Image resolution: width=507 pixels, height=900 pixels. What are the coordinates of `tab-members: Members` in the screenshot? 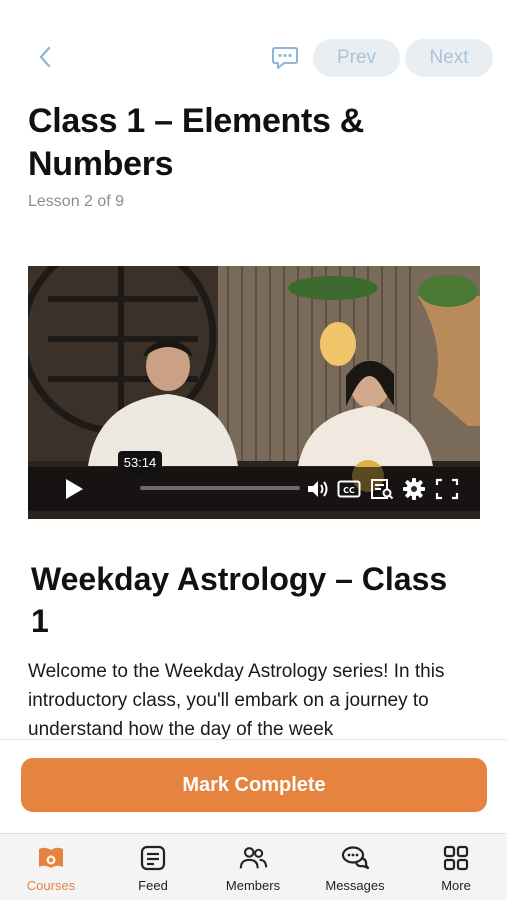 It's located at (253, 871).